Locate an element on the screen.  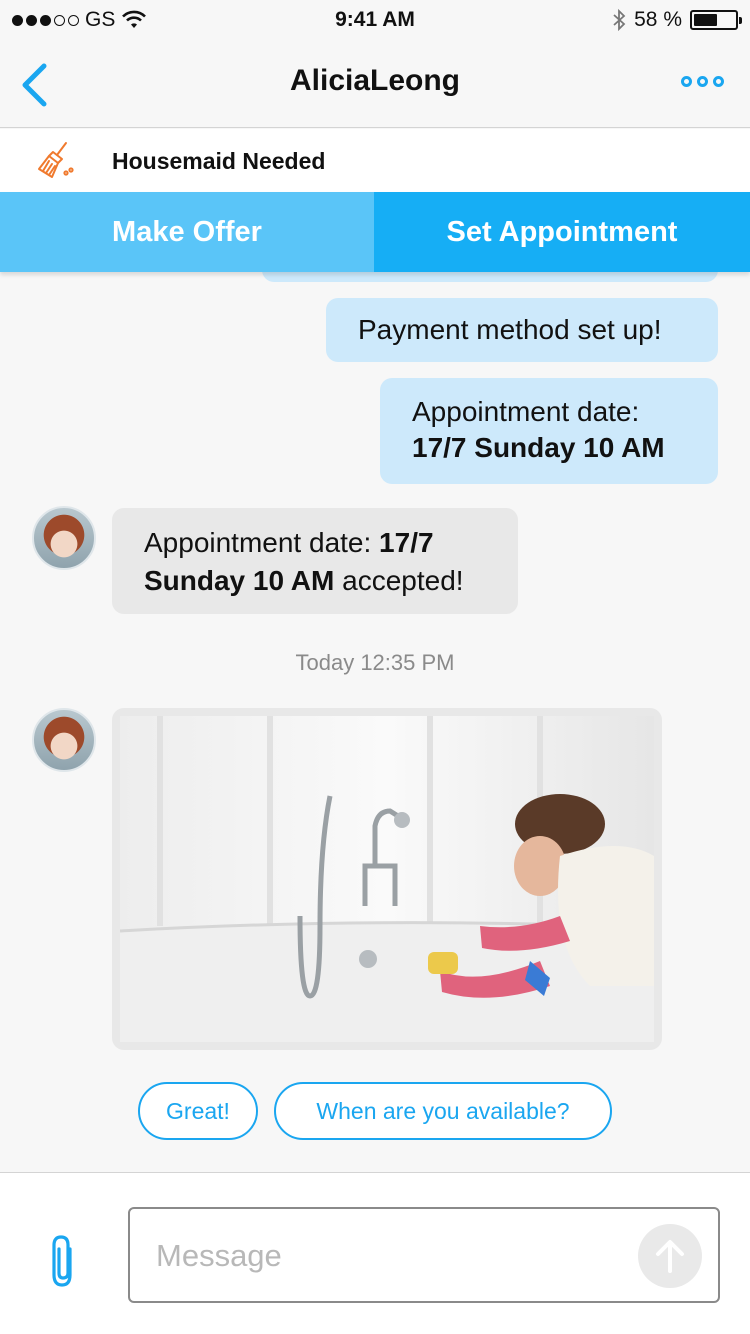
chevron-left-icon is located at coordinates (34, 85).